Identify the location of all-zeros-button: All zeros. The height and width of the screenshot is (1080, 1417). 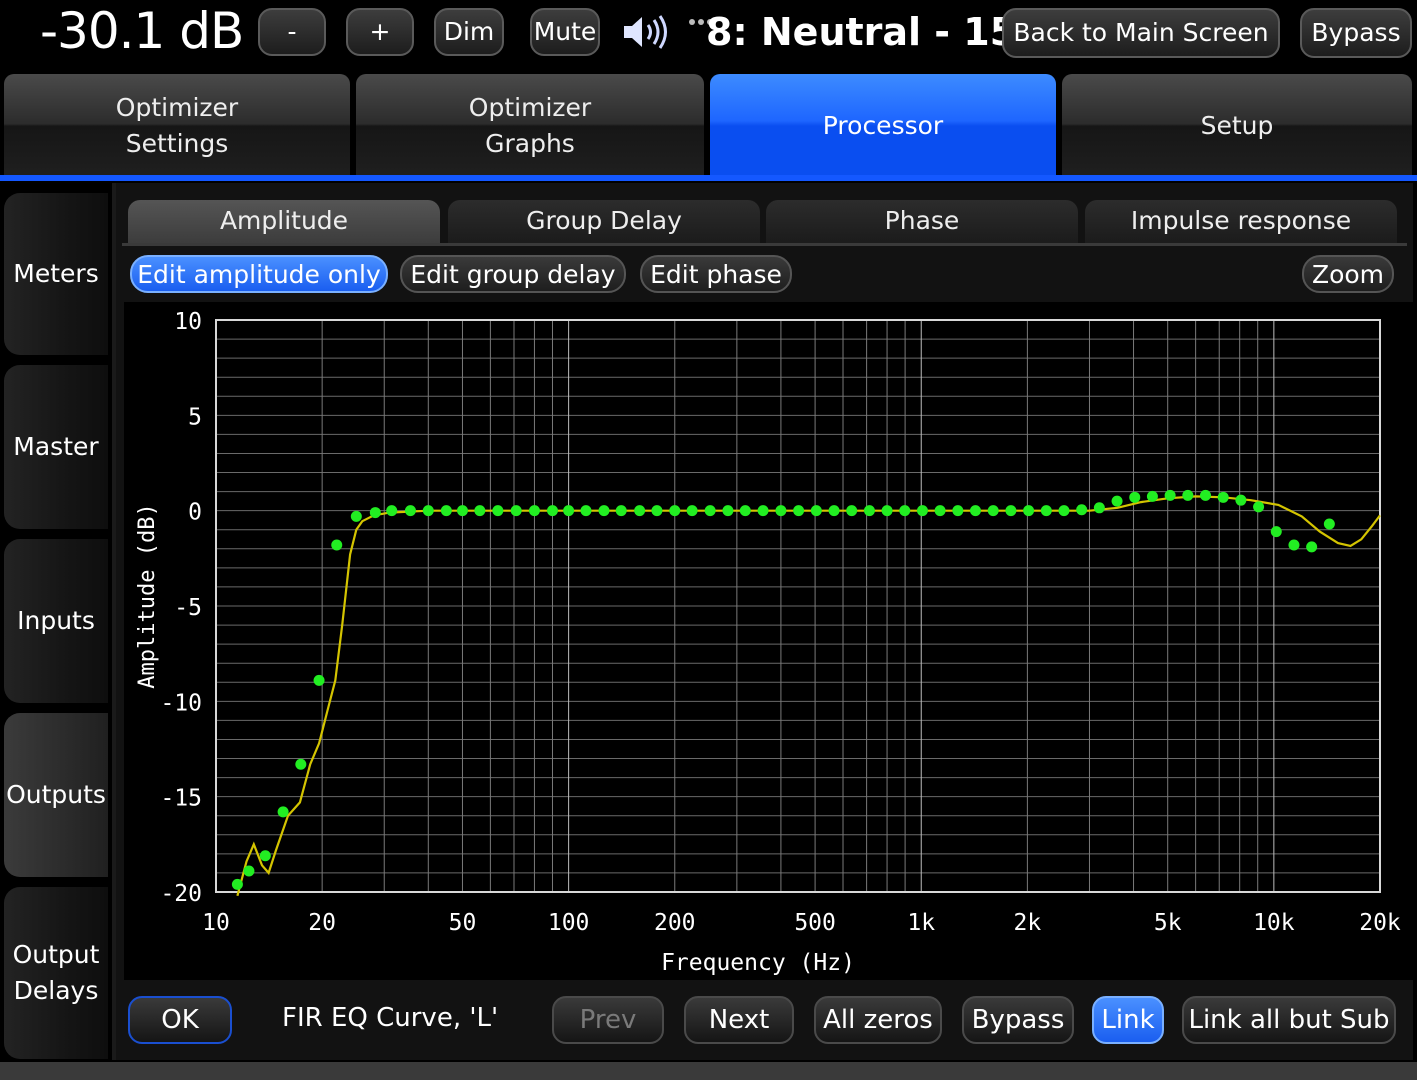
(878, 1020).